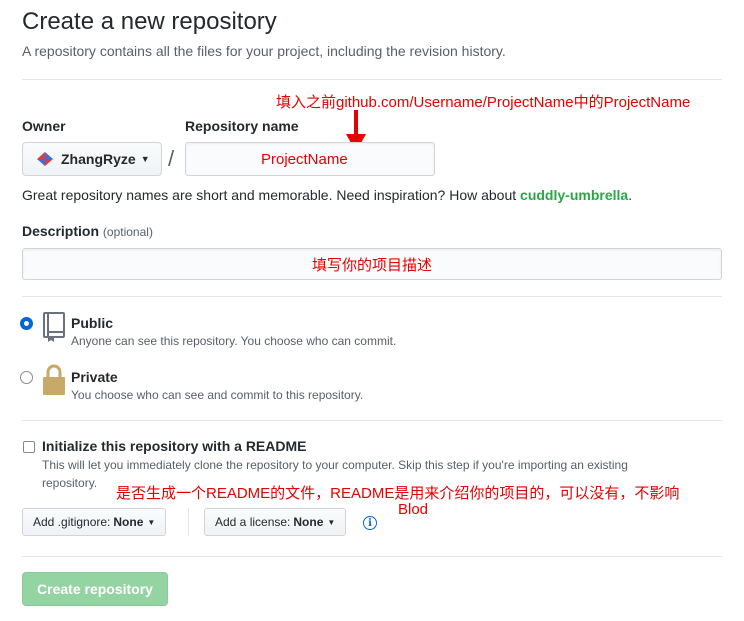 This screenshot has width=744, height=621. Describe the element at coordinates (372, 296) in the screenshot. I see `divider-visibility` at that location.